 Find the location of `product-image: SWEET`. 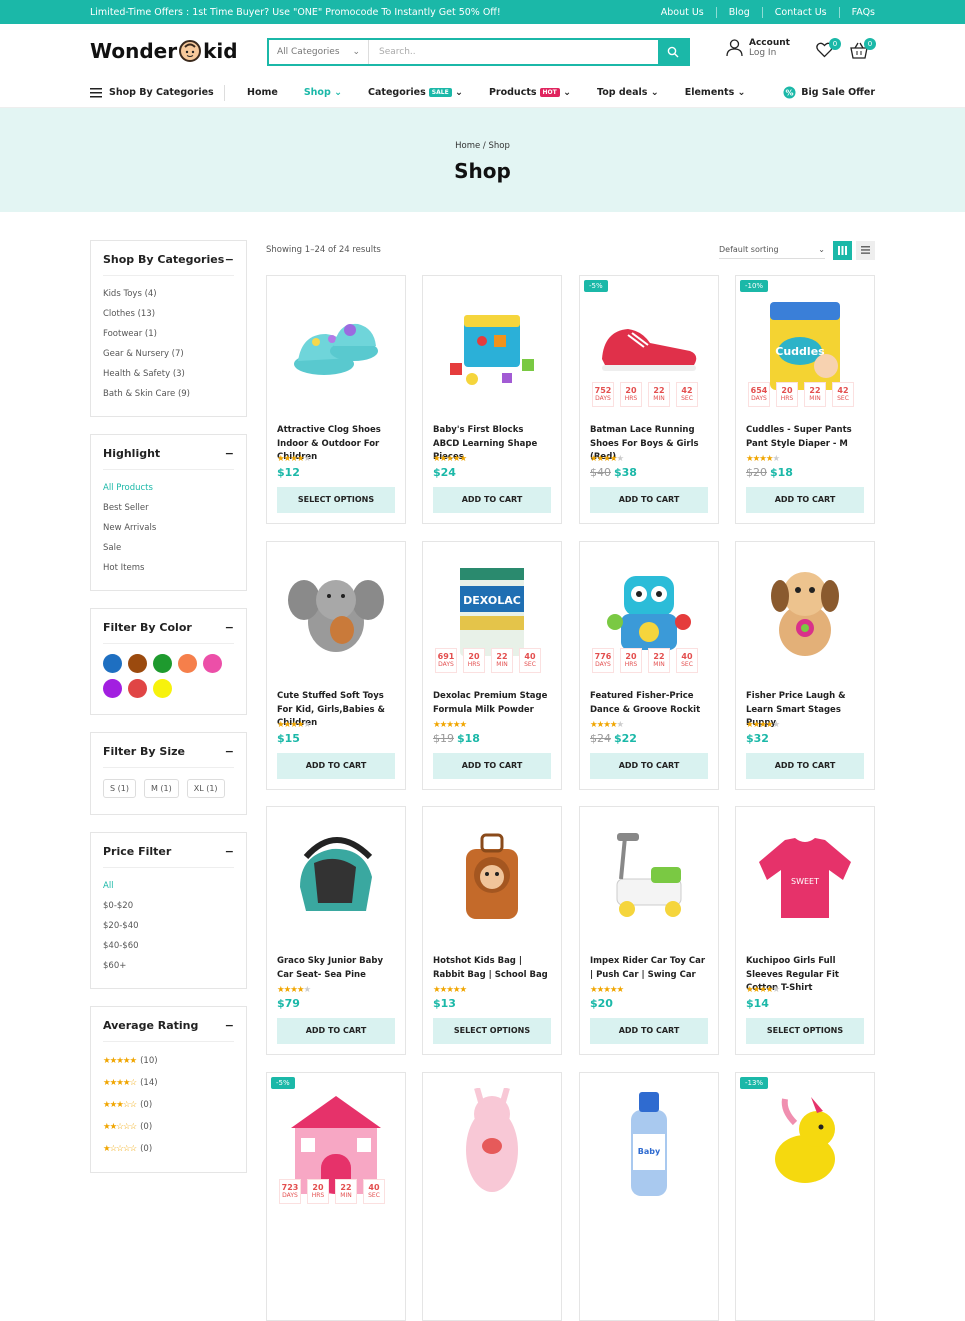

product-image: SWEET is located at coordinates (805, 877).